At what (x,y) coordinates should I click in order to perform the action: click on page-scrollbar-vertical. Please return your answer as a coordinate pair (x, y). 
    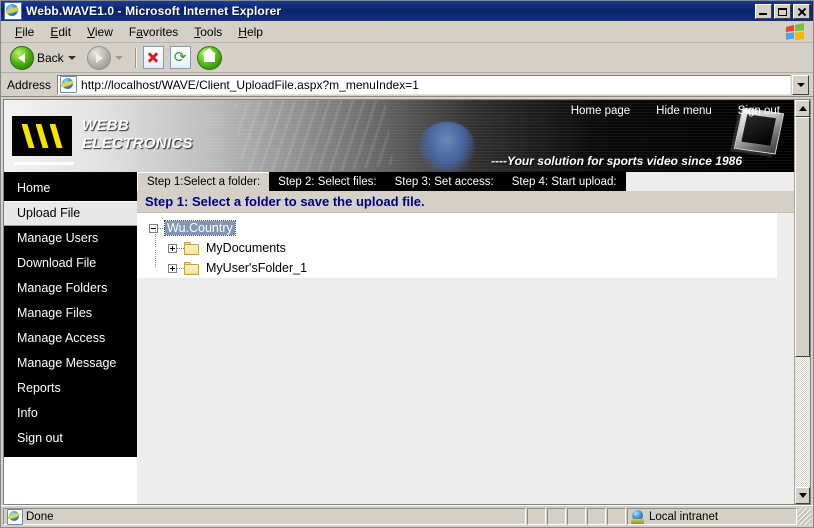
    Looking at the image, I should click on (802, 302).